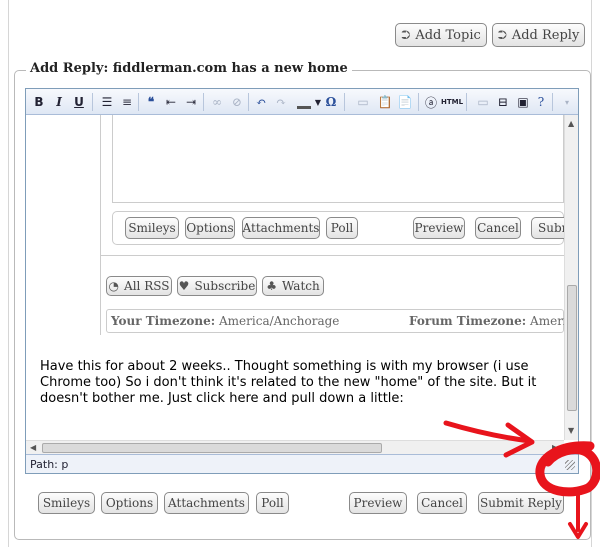 The width and height of the screenshot is (600, 547). Describe the element at coordinates (206, 503) in the screenshot. I see `attachments-button: Attachments` at that location.